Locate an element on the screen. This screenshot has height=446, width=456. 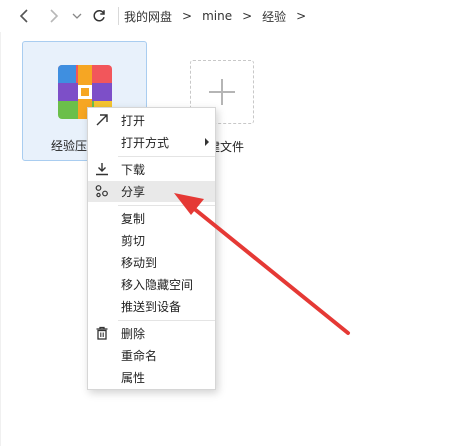
menu-item-move-to-hidden-space: 移入隐藏空间 is located at coordinates (151, 284).